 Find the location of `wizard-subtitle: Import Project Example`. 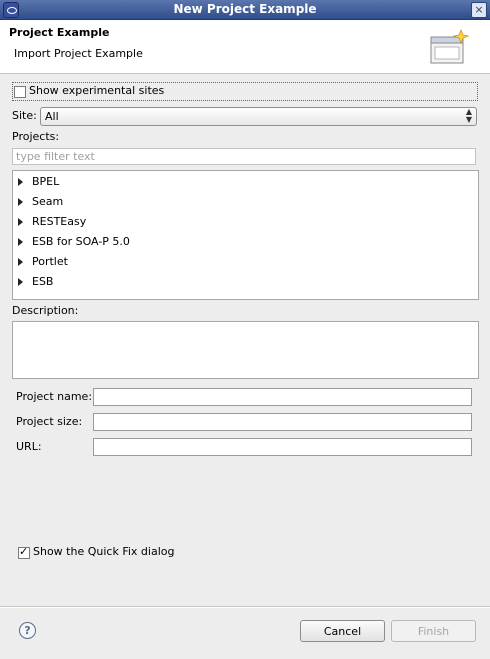

wizard-subtitle: Import Project Example is located at coordinates (78, 53).